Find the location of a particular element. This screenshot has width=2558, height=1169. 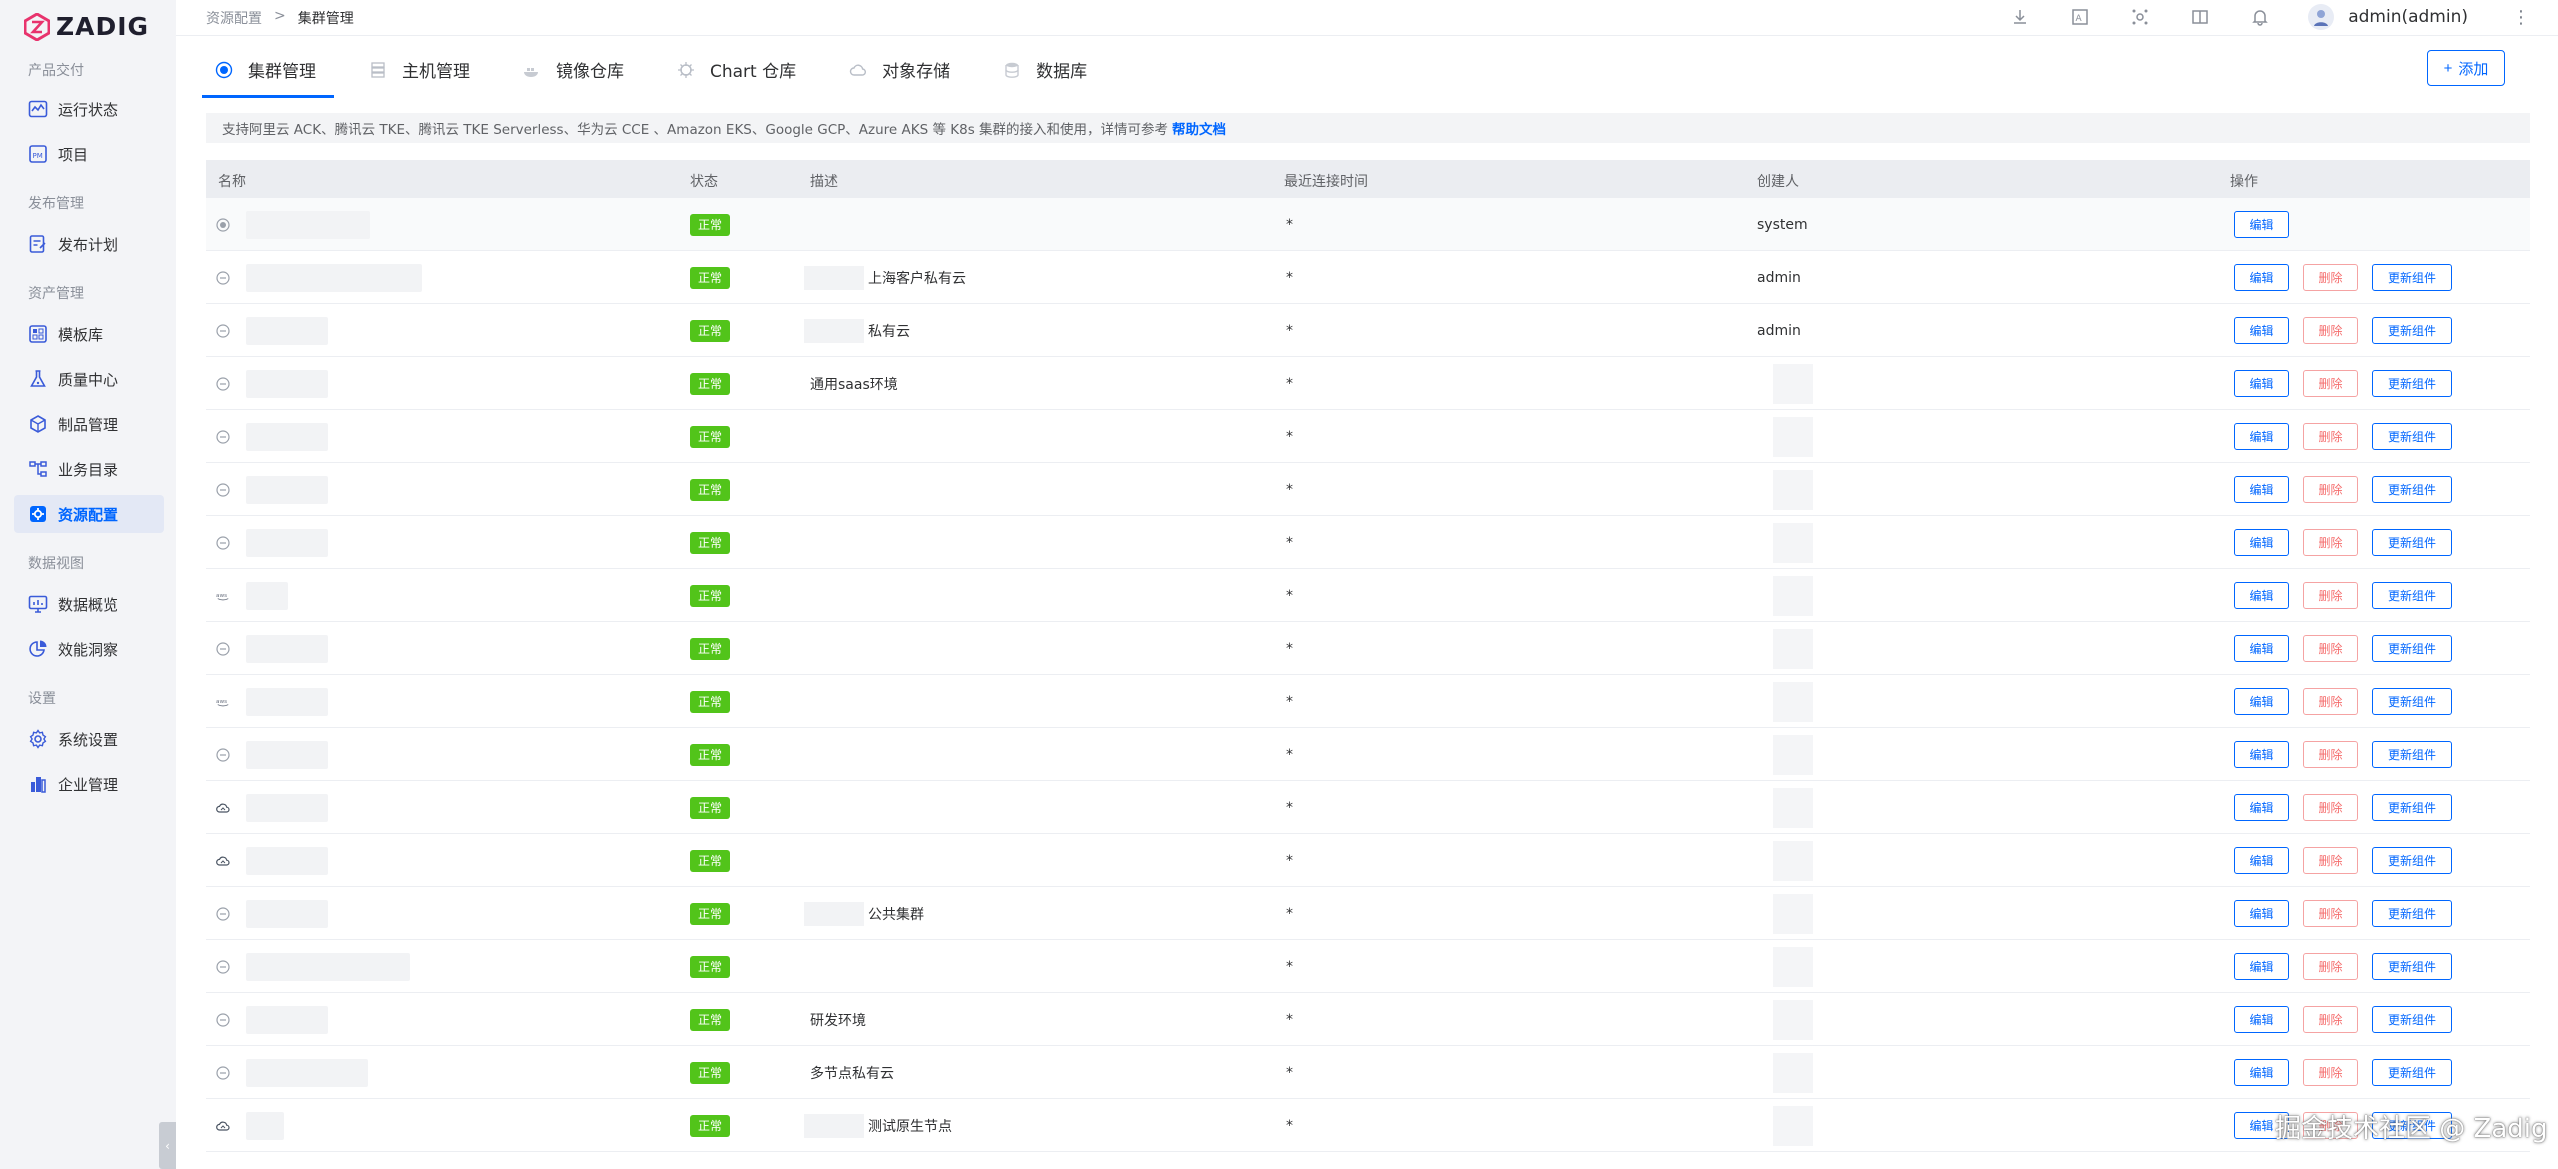

plugin-icon is located at coordinates (2140, 17).